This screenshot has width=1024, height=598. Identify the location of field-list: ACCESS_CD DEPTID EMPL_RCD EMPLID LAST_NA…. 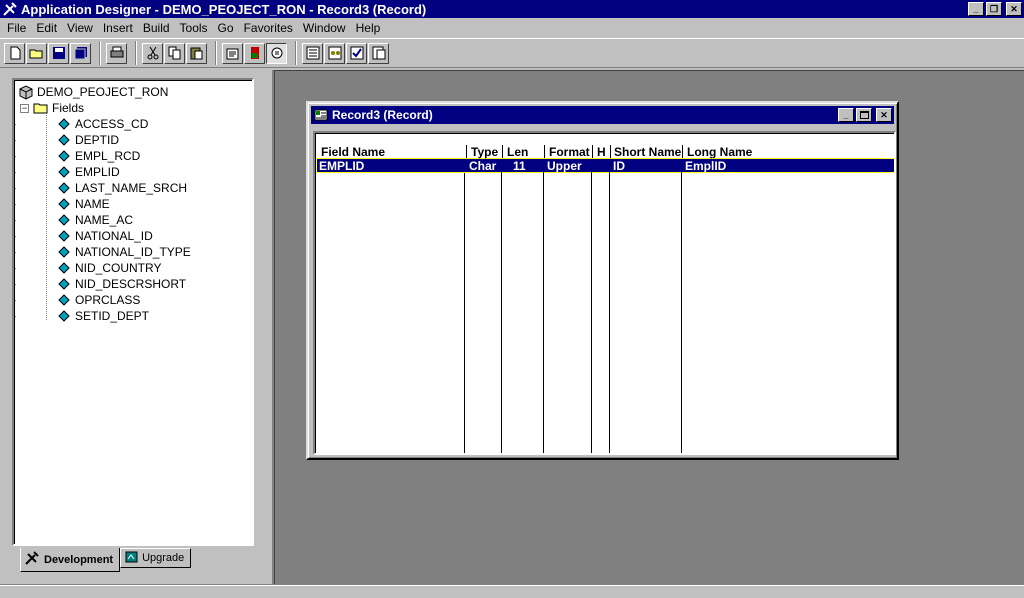
(102, 220).